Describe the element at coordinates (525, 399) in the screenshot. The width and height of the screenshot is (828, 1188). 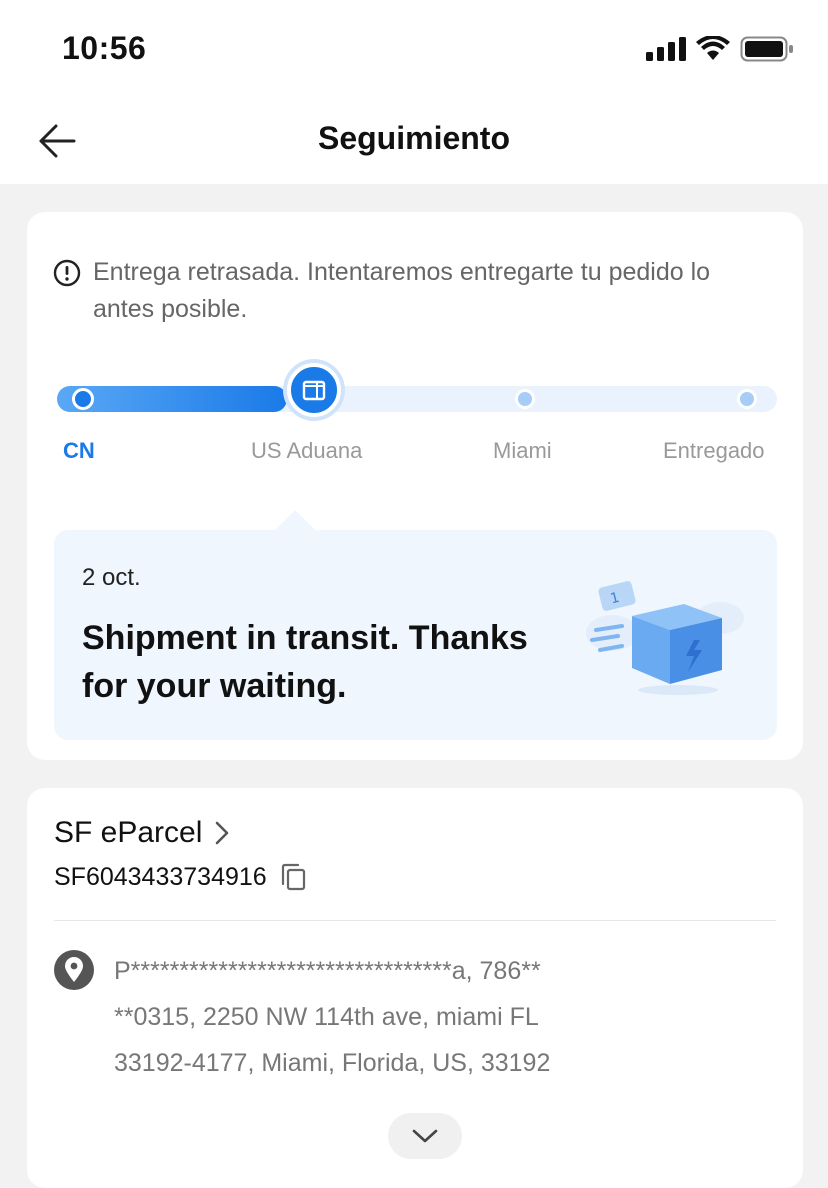
I see `stage-dot-miami` at that location.